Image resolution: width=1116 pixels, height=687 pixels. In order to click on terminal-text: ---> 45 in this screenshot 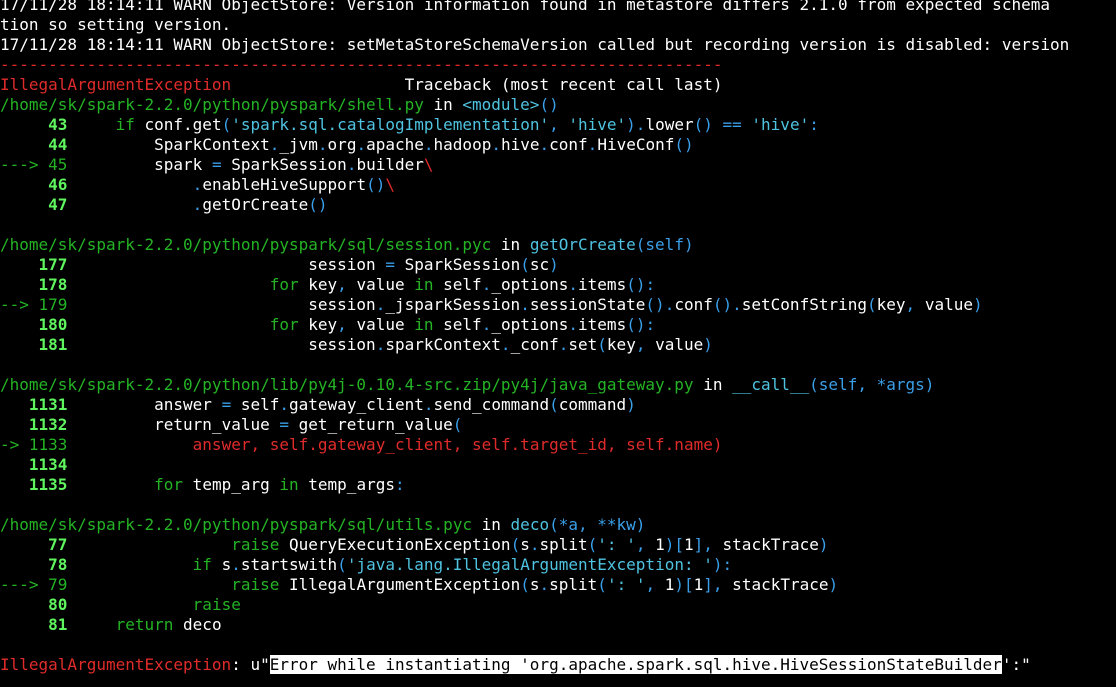, I will do `click(34, 164)`.